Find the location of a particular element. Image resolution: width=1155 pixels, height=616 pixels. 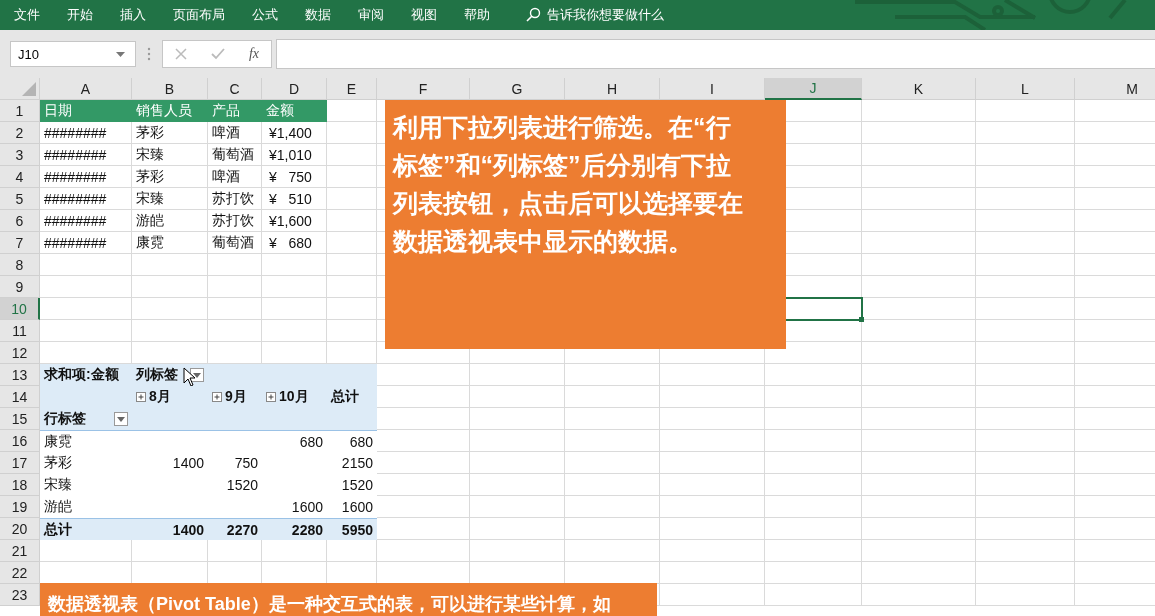

row-header: 4 is located at coordinates (20, 177).